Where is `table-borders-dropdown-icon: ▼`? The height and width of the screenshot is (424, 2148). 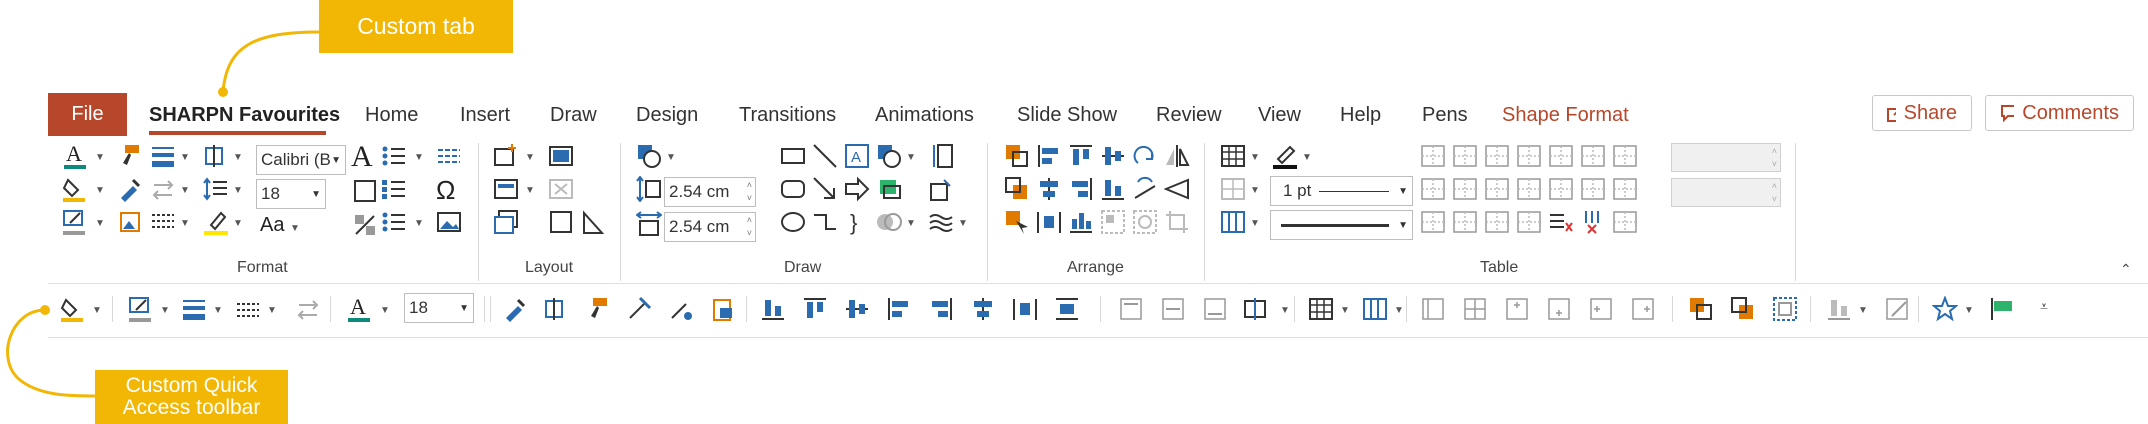
table-borders-dropdown-icon: ▼ is located at coordinates (1255, 190).